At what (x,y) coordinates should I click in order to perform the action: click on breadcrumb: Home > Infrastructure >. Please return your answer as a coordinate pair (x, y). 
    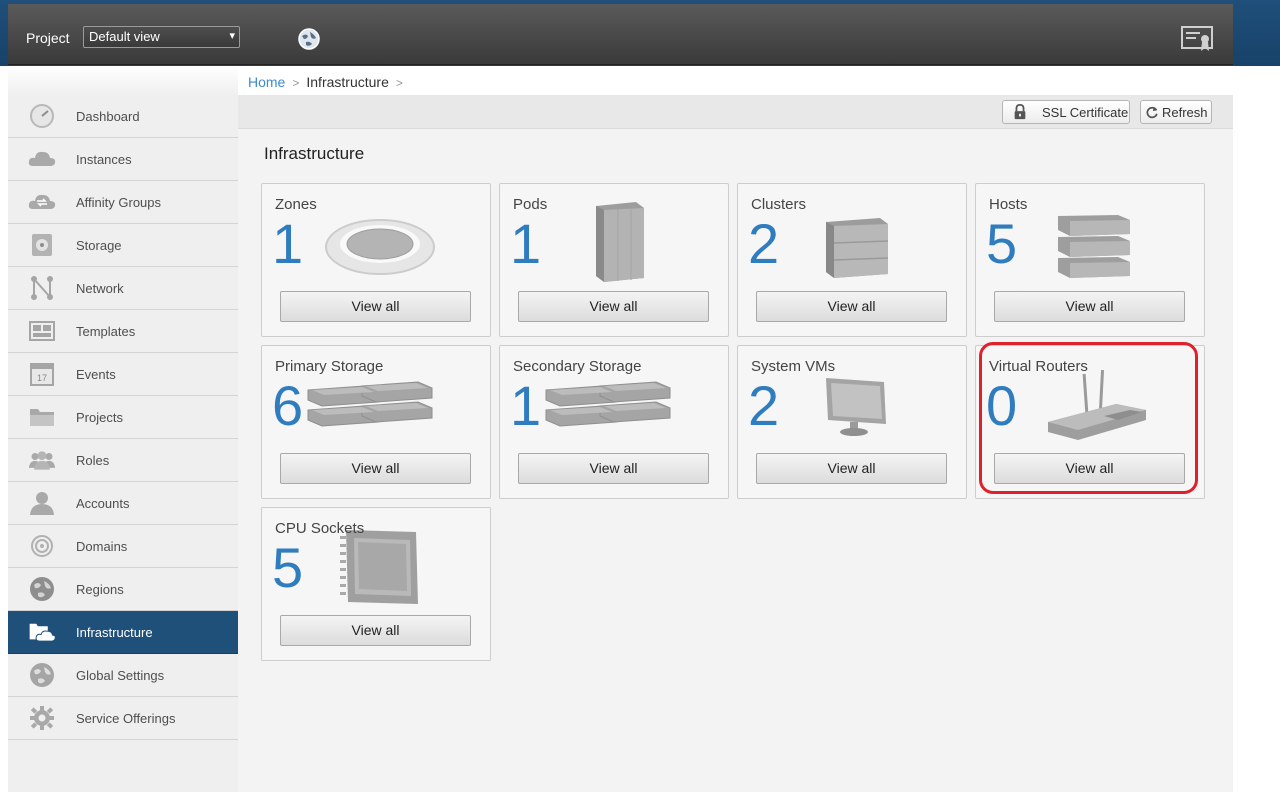
    Looking at the image, I should click on (735, 80).